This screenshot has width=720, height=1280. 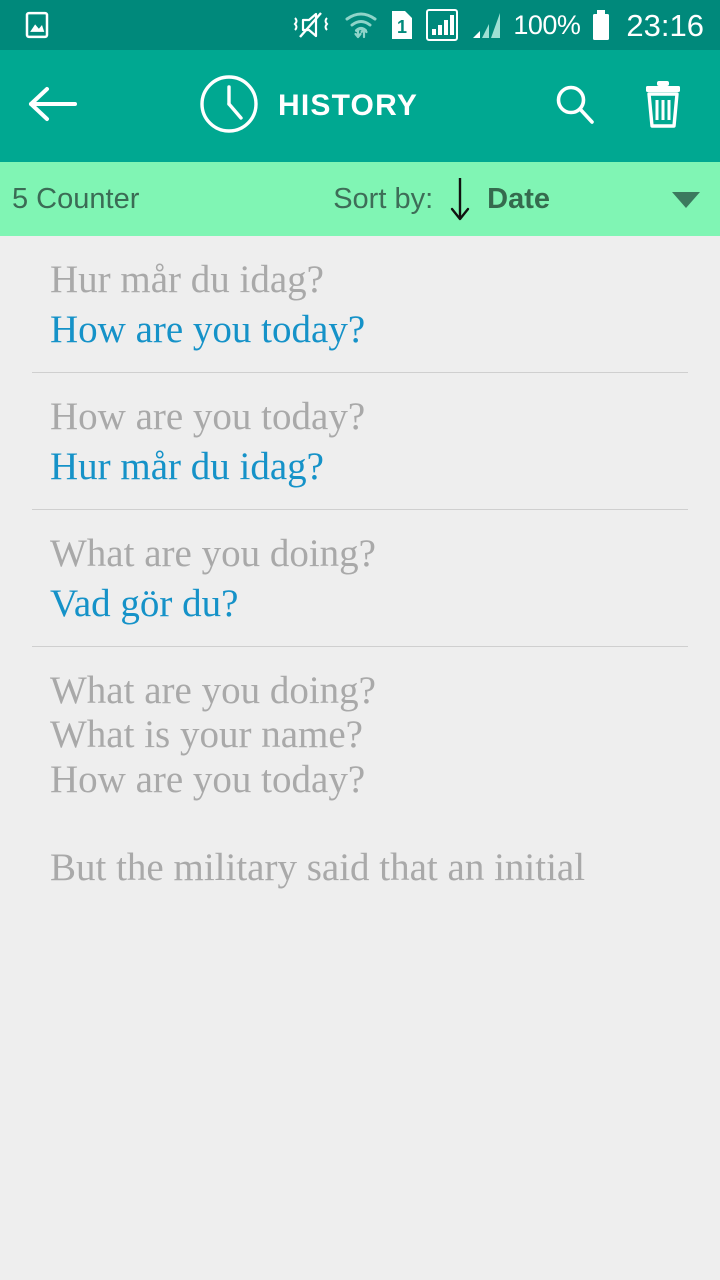 I want to click on source-text: Hur mår du idag?, so click(x=187, y=279).